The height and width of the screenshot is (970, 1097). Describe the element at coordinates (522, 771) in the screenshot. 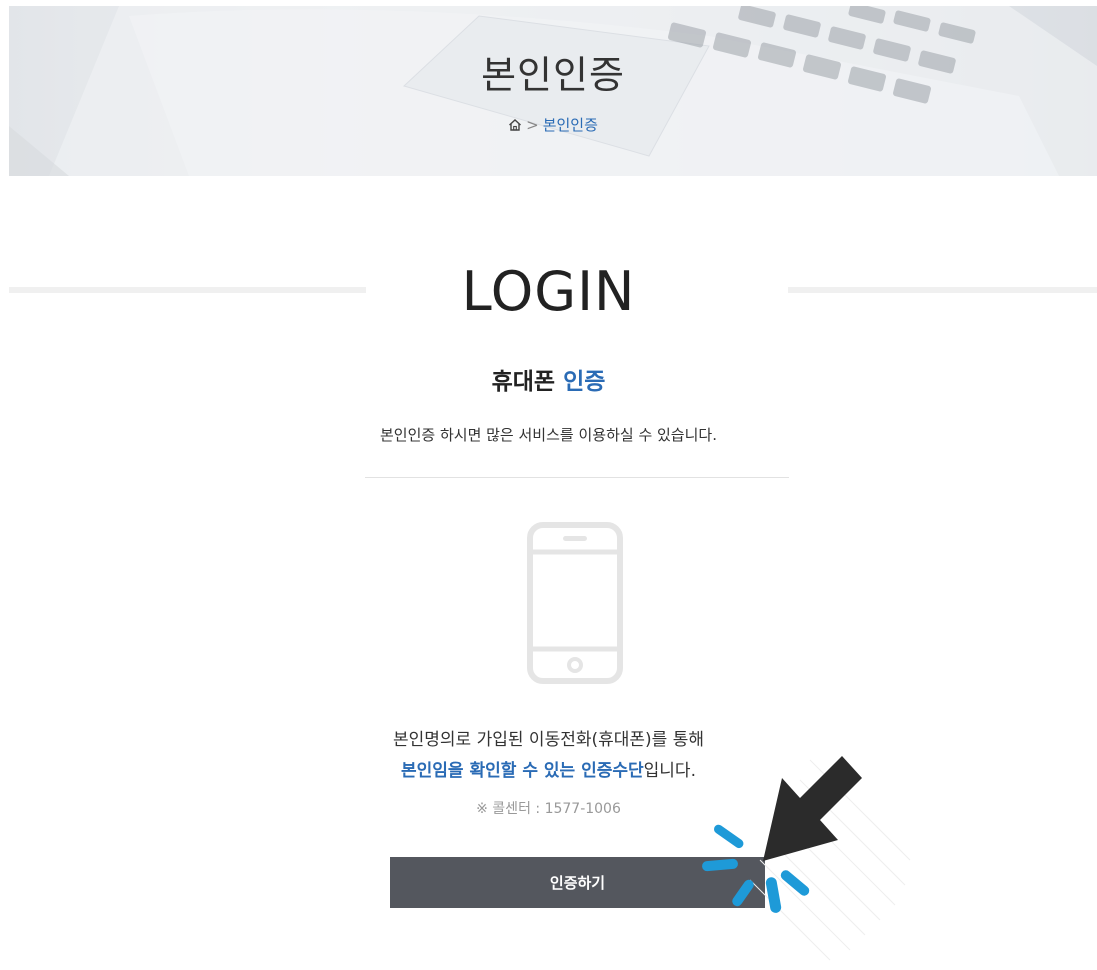

I see `info-line-2-accent: 본인임을 확인할 수 있는 인증수단` at that location.